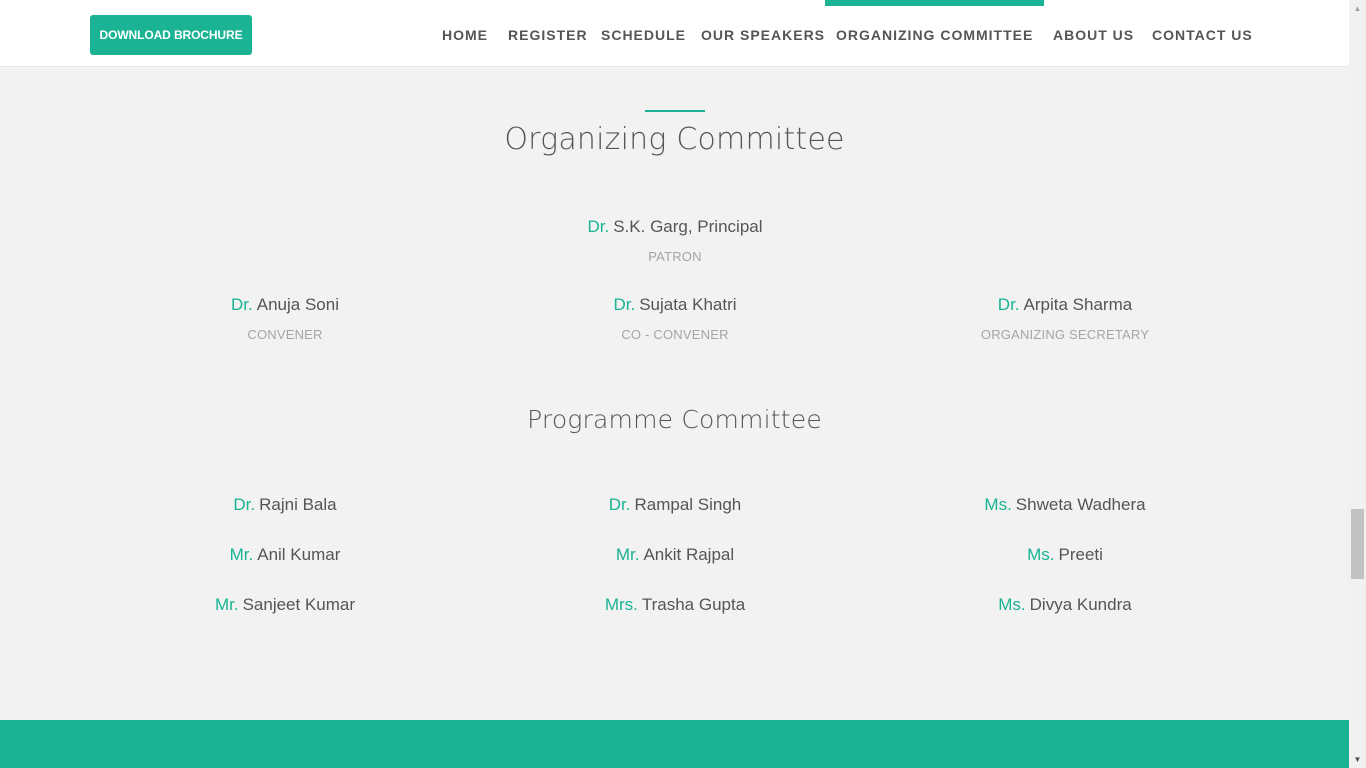  I want to click on nav-our-speakers: OUR SPEAKERS, so click(763, 33).